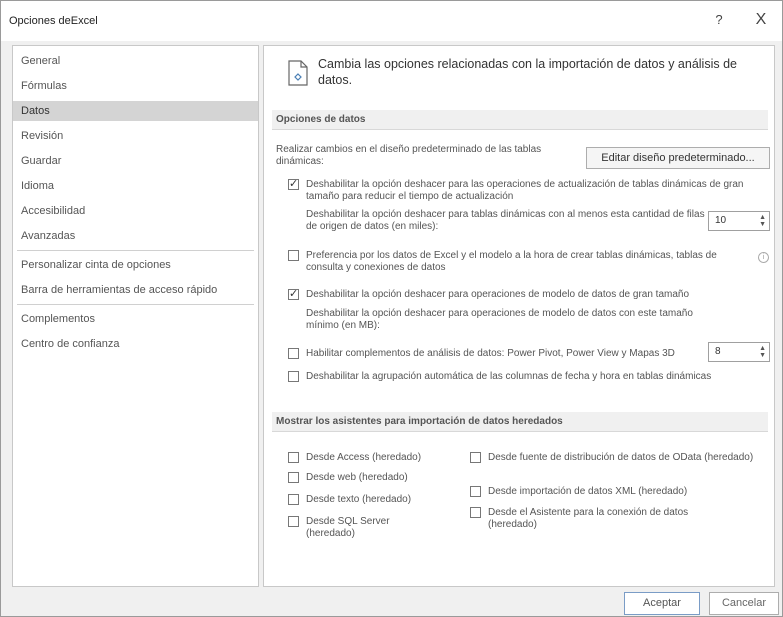  I want to click on legacy-access-checkbox, so click(293, 457).